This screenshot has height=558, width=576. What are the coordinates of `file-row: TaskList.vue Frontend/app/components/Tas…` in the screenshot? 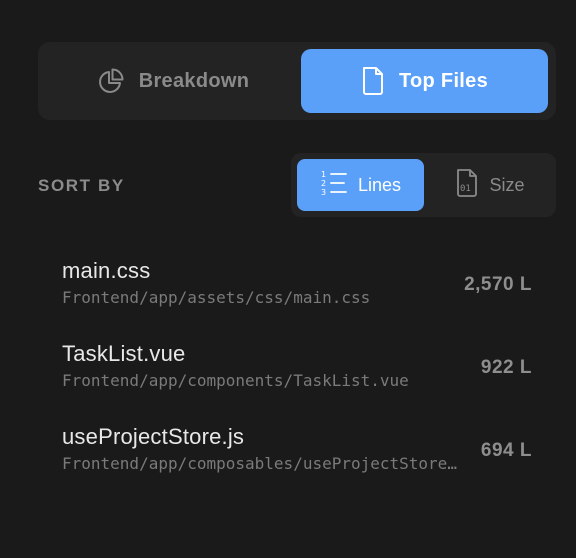 It's located at (297, 371).